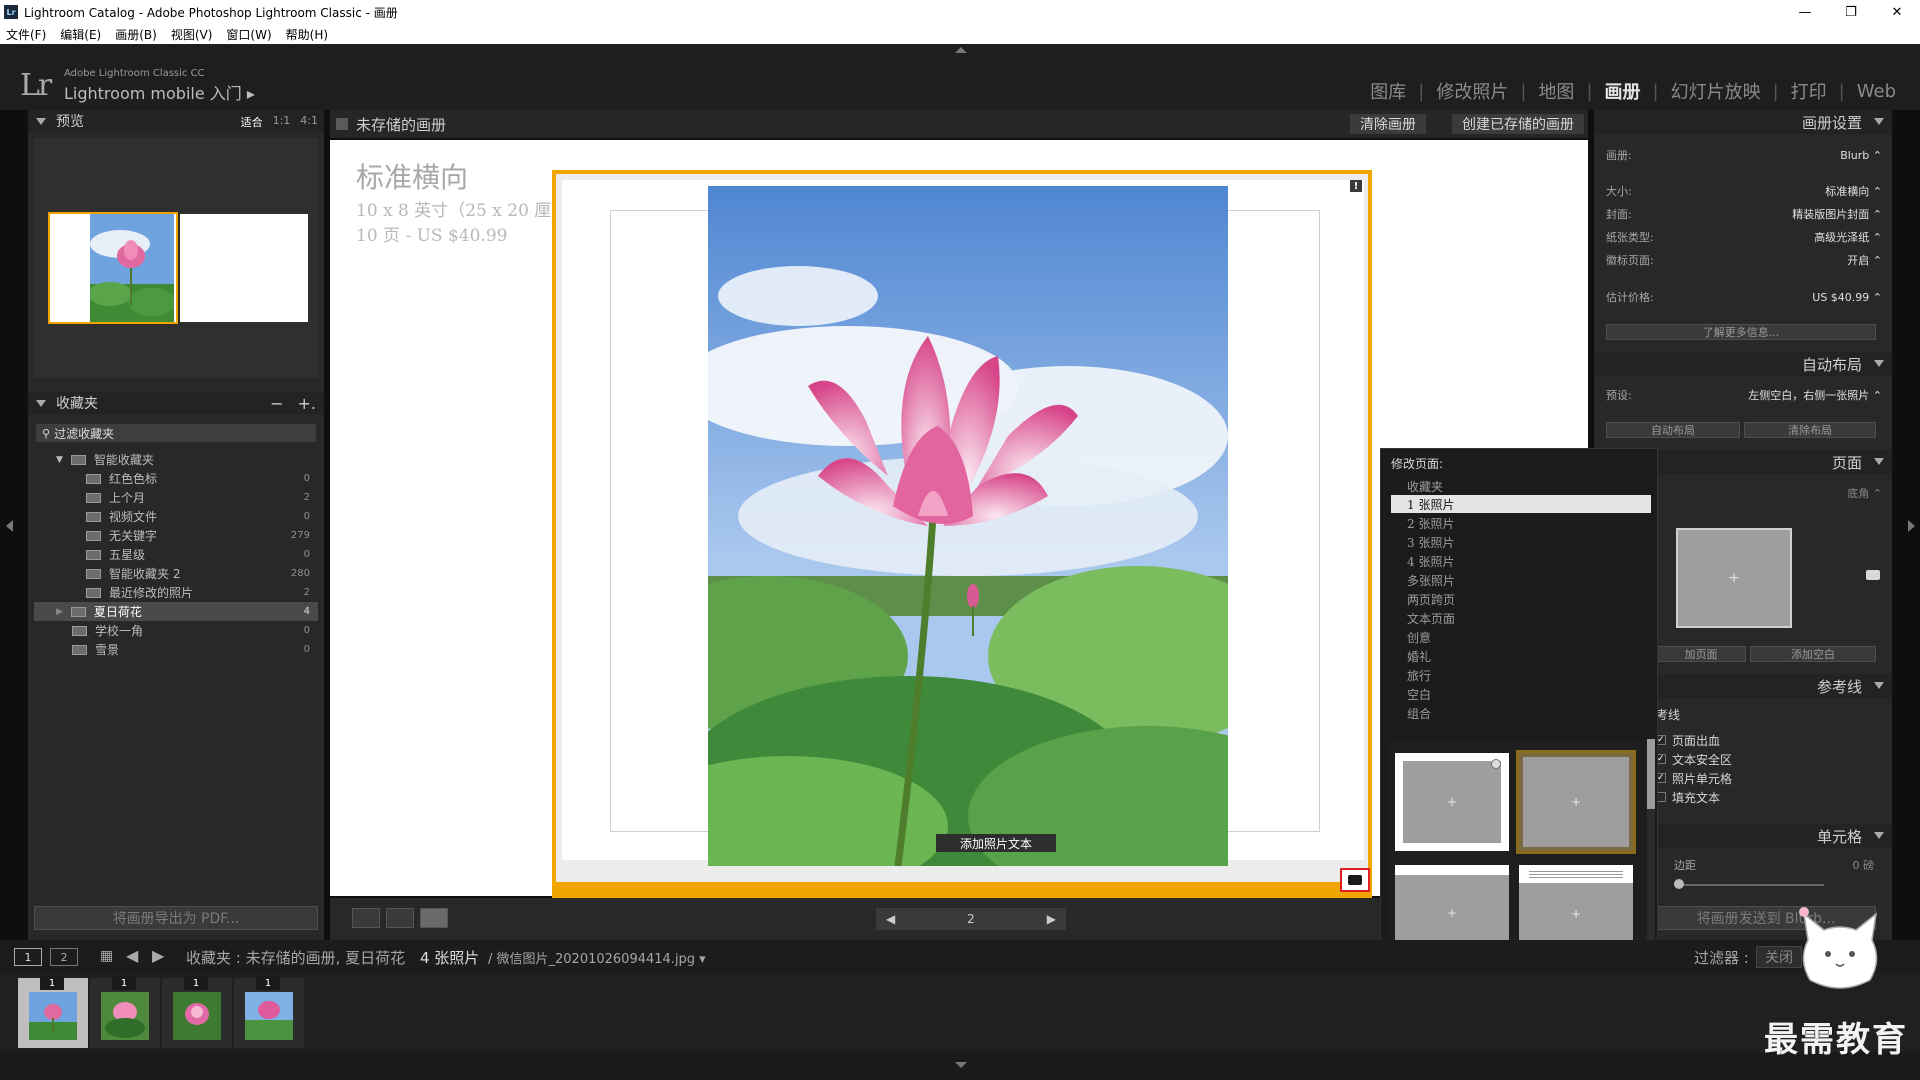  What do you see at coordinates (106, 956) in the screenshot?
I see `grid-view-icon: ▦` at bounding box center [106, 956].